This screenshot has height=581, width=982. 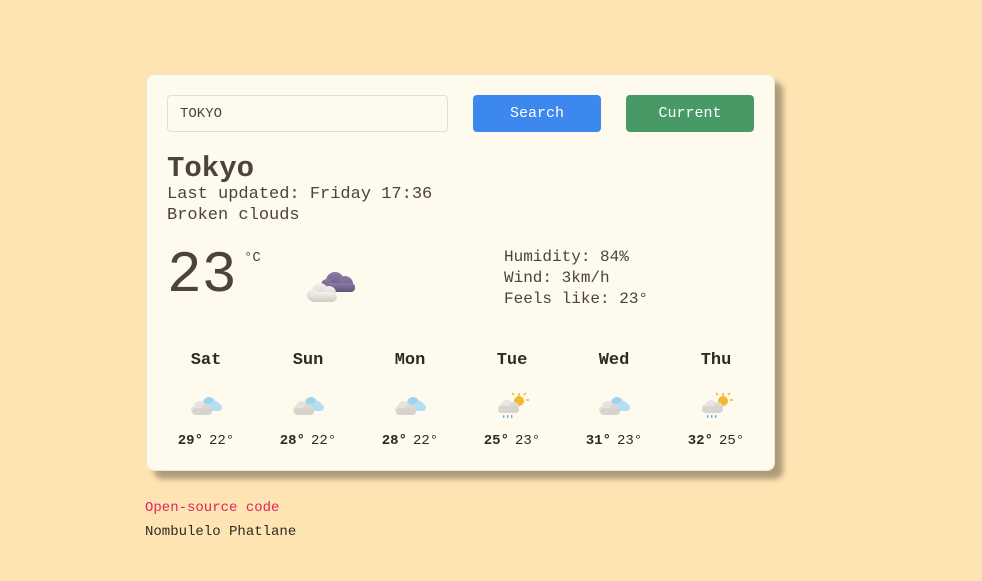 I want to click on forecast-day: Wed 31° 23°, so click(x=614, y=399).